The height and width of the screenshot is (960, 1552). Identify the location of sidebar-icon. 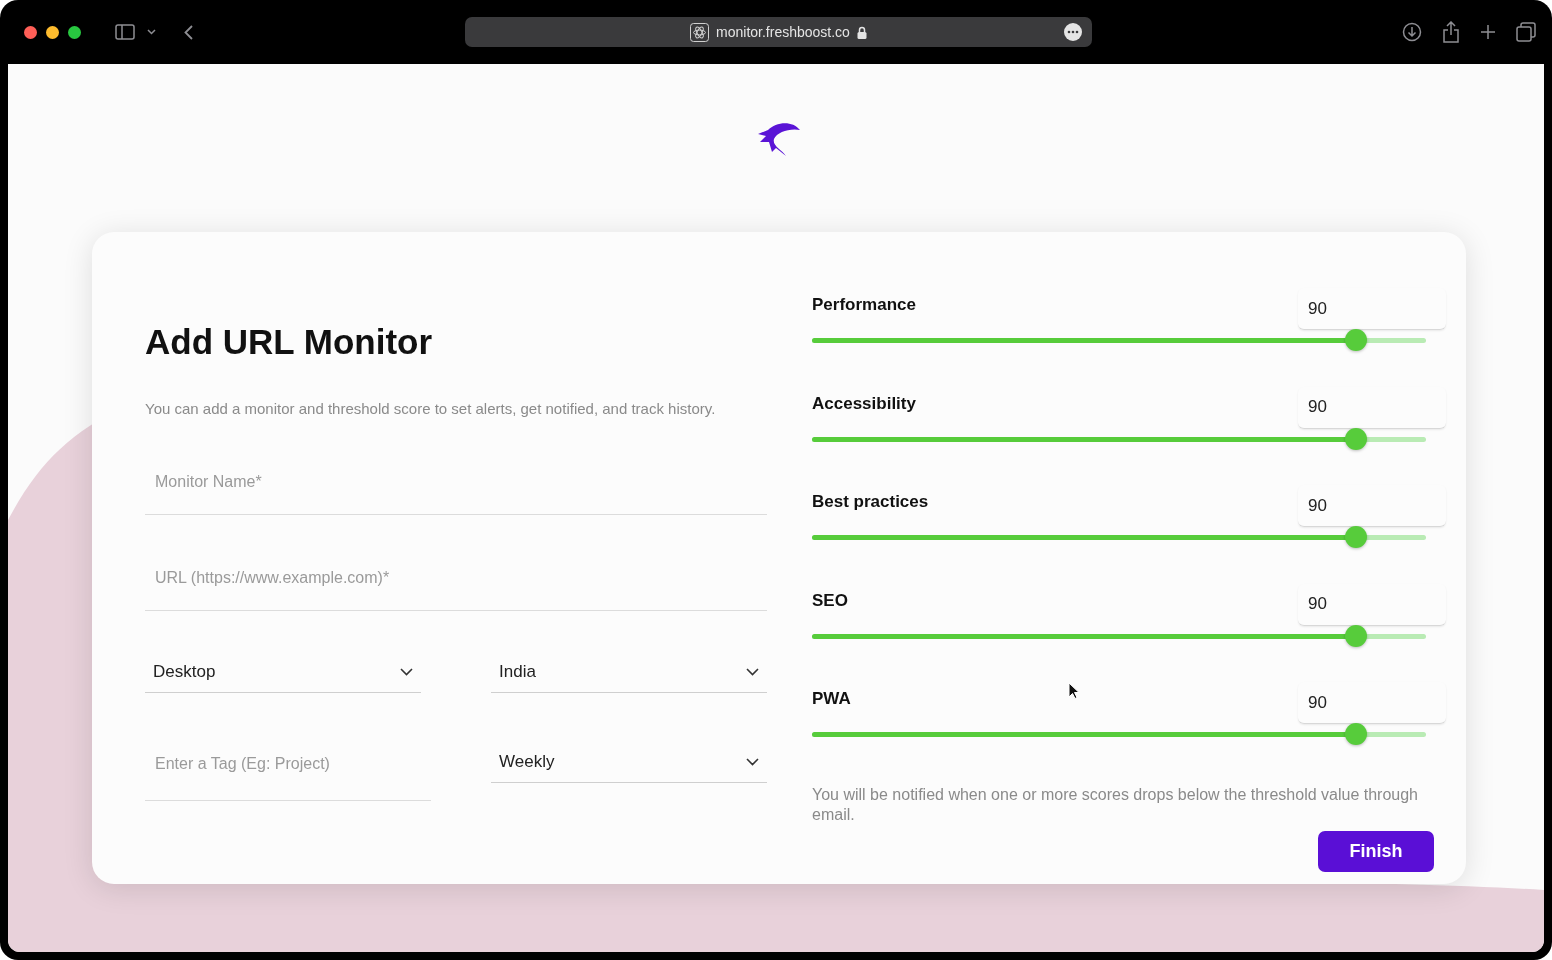
(125, 32).